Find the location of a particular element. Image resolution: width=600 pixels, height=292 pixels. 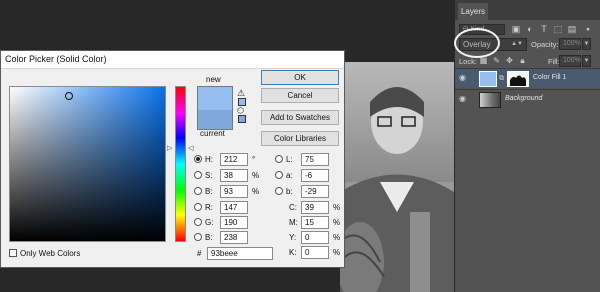

color-libraries-button: Color Libraries is located at coordinates (300, 138).